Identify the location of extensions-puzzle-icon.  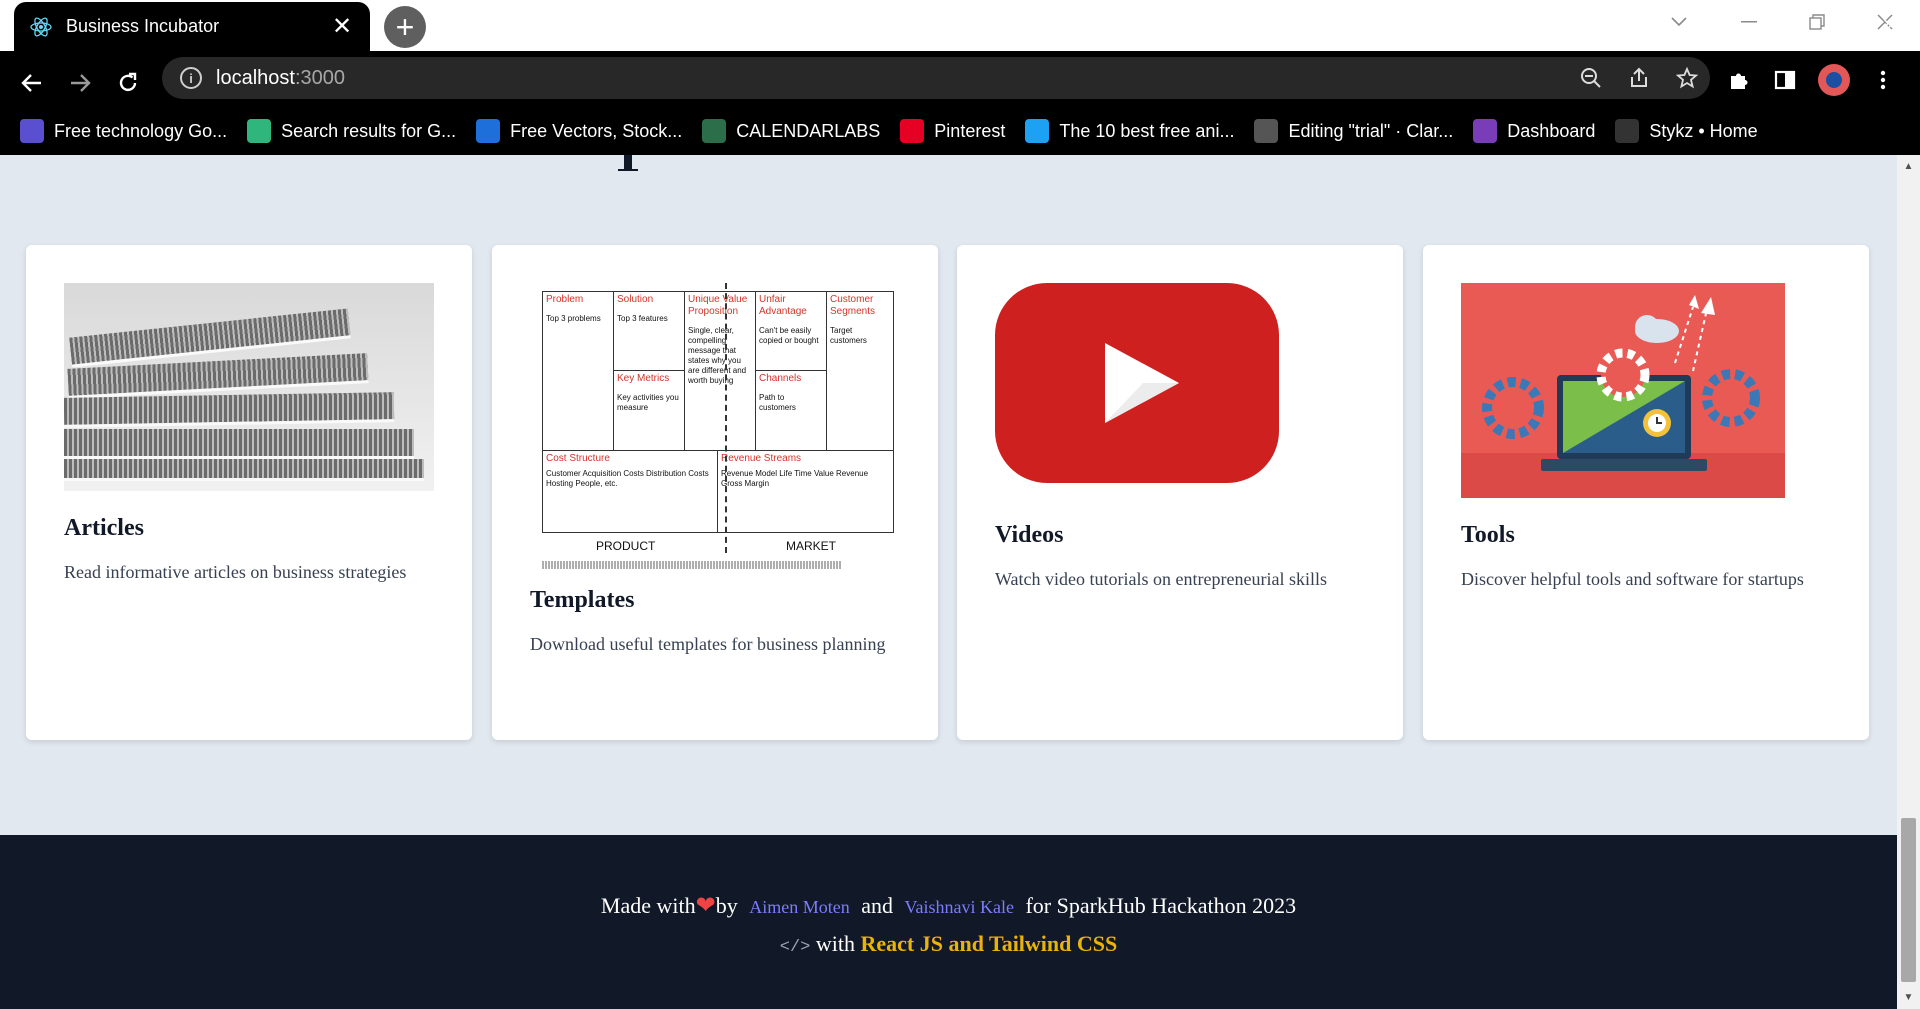
(1739, 80).